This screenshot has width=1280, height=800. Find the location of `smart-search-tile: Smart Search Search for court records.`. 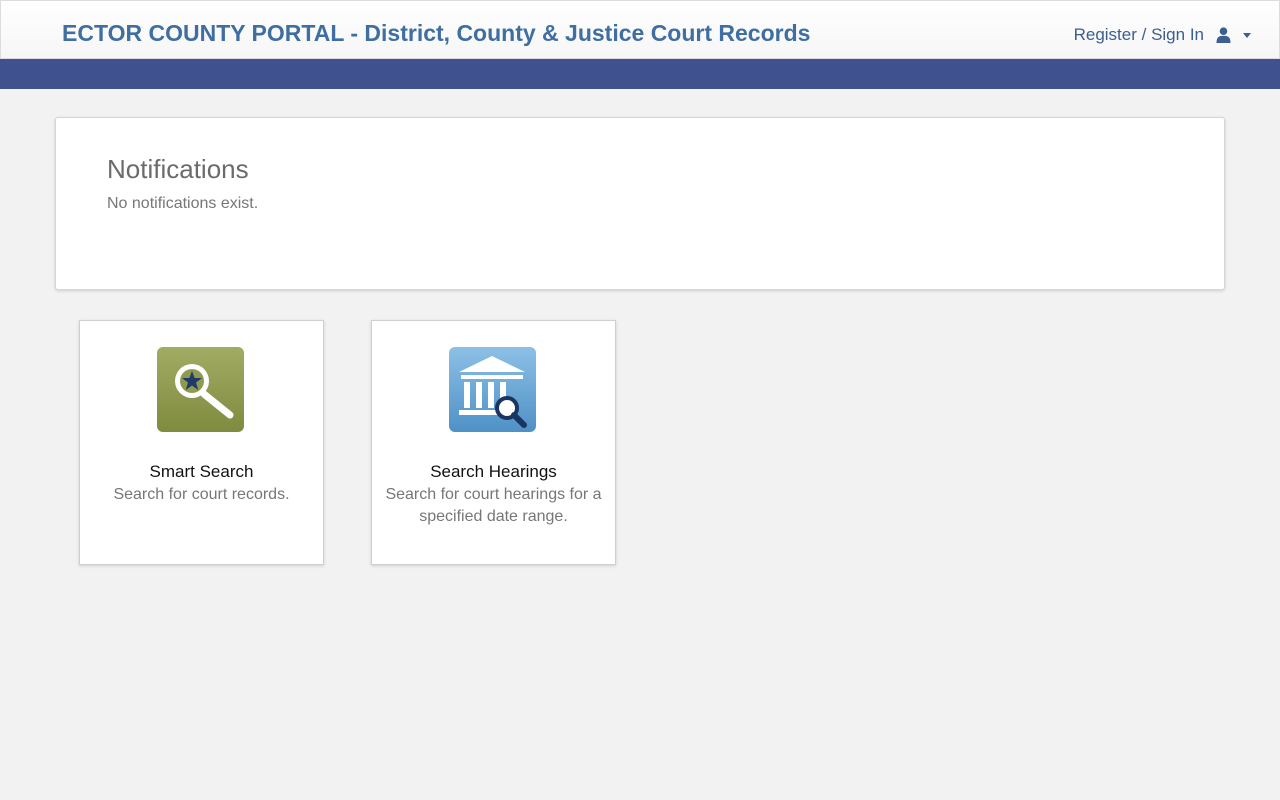

smart-search-tile: Smart Search Search for court records. is located at coordinates (201, 442).